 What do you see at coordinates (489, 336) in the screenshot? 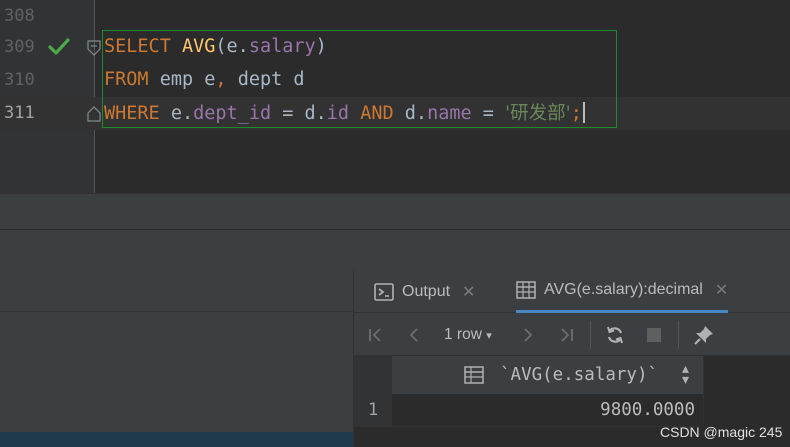
I see `chevron-down-icon: ▾` at bounding box center [489, 336].